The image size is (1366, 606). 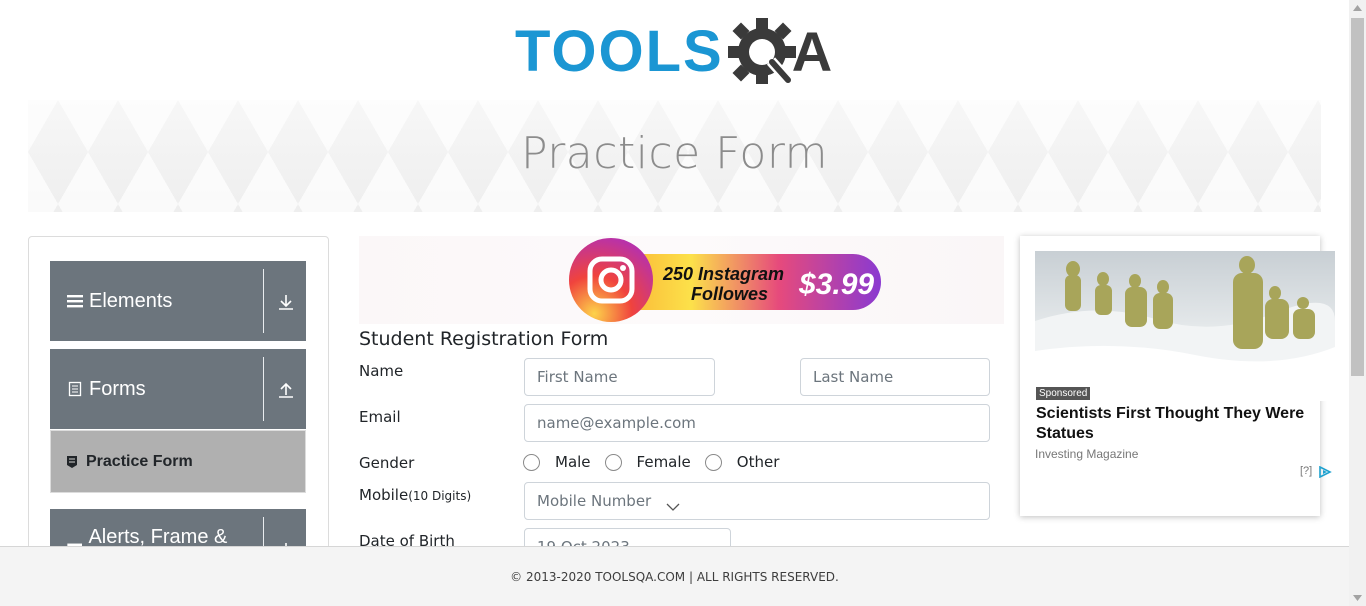 What do you see at coordinates (384, 495) in the screenshot?
I see `mobile-label-text: Mobile` at bounding box center [384, 495].